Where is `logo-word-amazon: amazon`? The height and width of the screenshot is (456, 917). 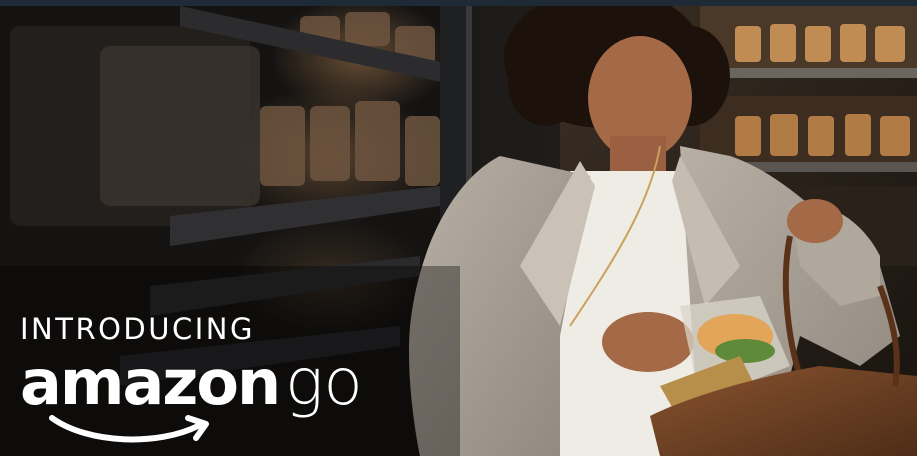 logo-word-amazon: amazon is located at coordinates (150, 382).